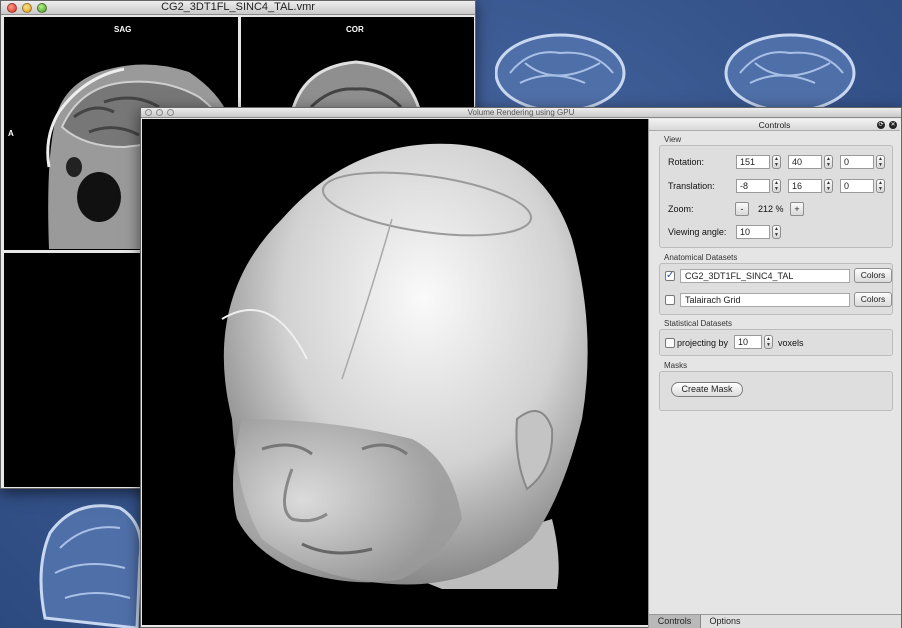 This screenshot has width=902, height=628. Describe the element at coordinates (880, 162) in the screenshot. I see `rotation-z-stepper: ▲ ▼` at that location.